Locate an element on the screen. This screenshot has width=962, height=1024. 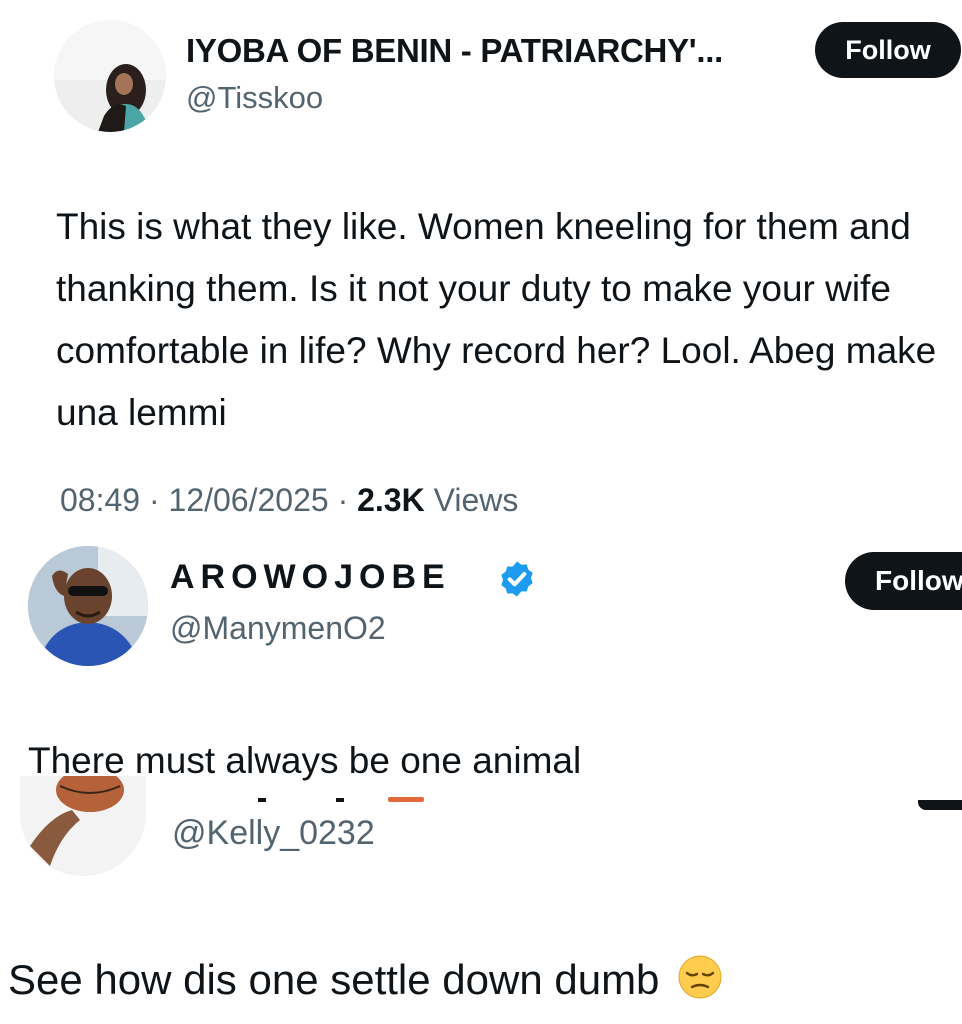
cropped-display-name is located at coordinates (341, 799).